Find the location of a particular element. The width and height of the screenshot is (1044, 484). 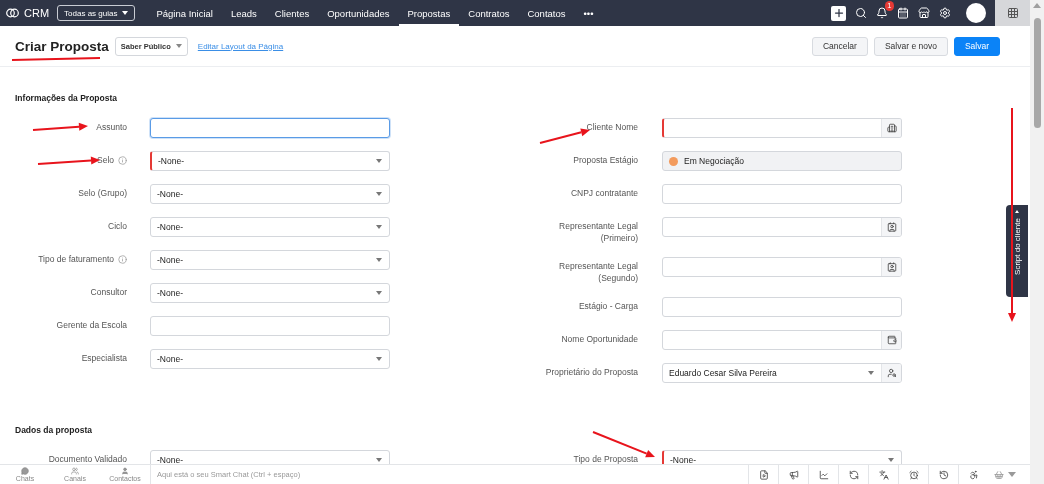

nav-tab: Propostas is located at coordinates (429, 13).